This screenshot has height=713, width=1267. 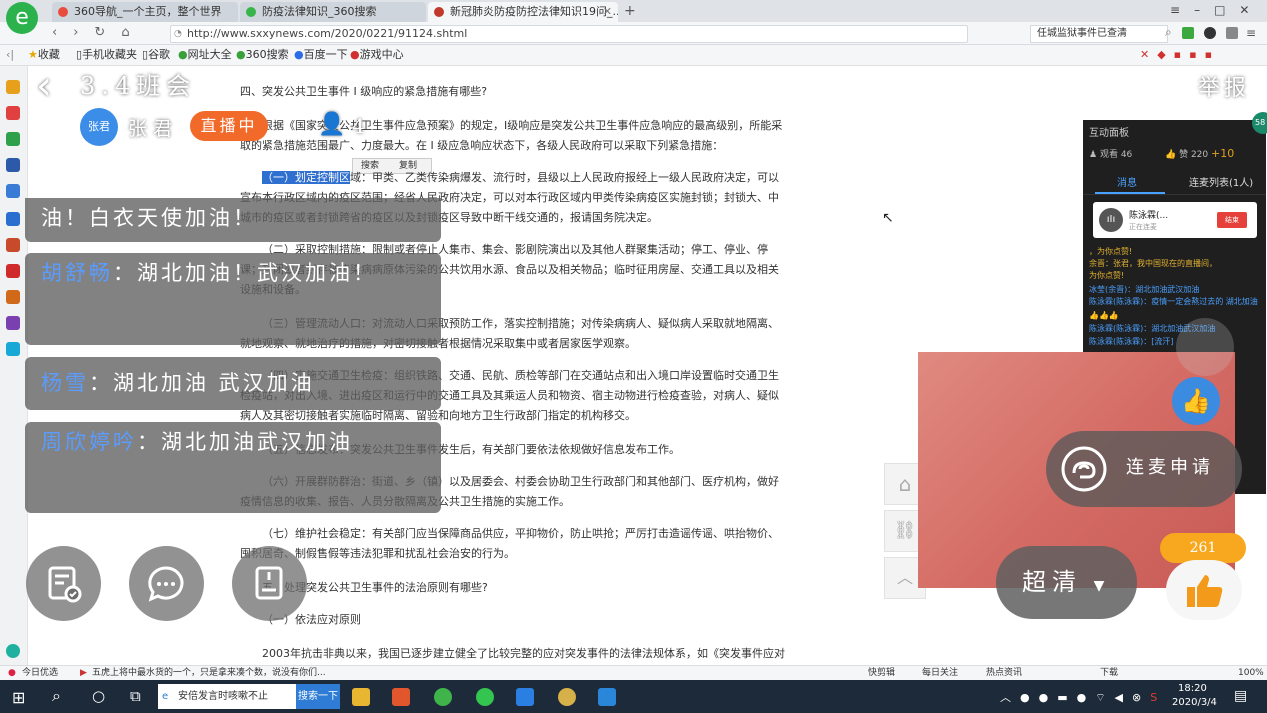 I want to click on checklist-button, so click(x=63, y=583).